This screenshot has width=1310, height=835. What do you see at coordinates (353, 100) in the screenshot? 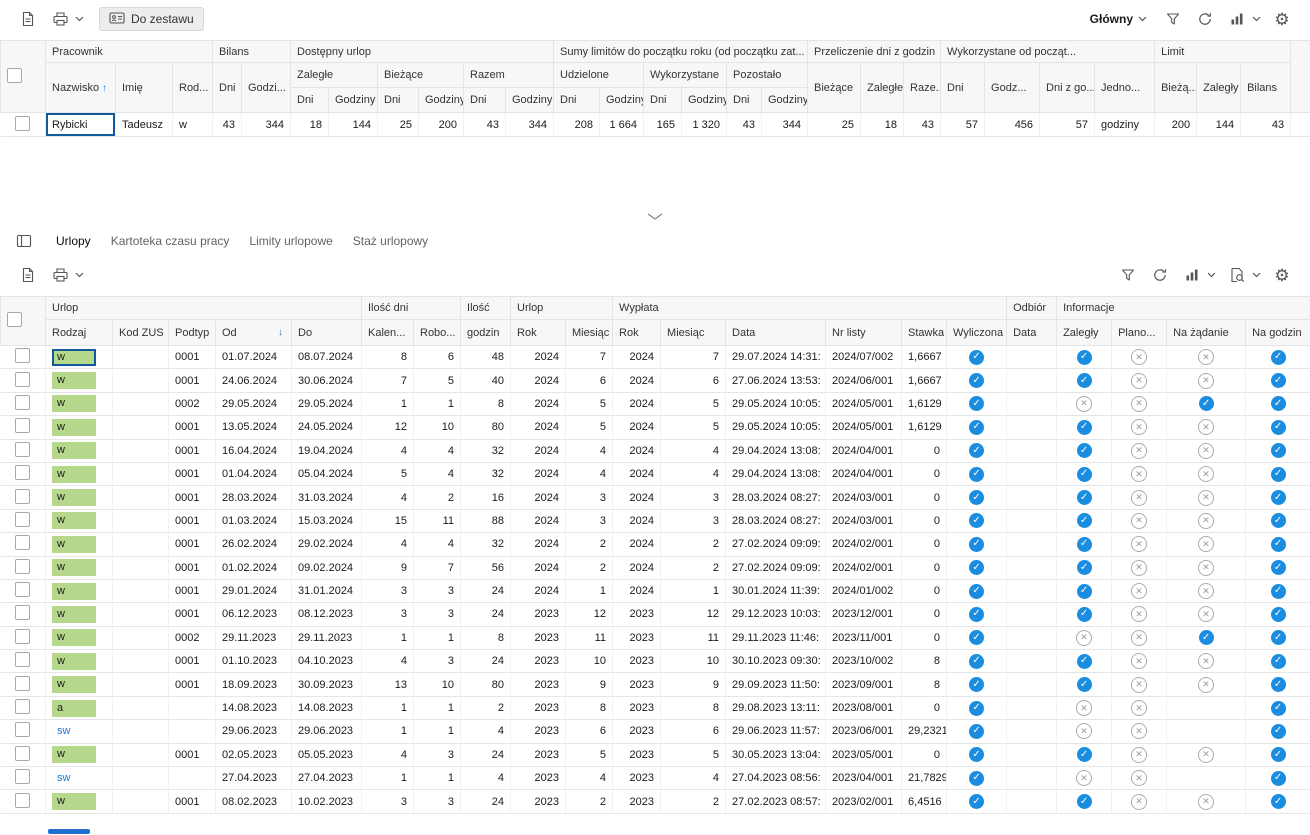
I see `col-header-zalegle-godziny: Godziny` at bounding box center [353, 100].